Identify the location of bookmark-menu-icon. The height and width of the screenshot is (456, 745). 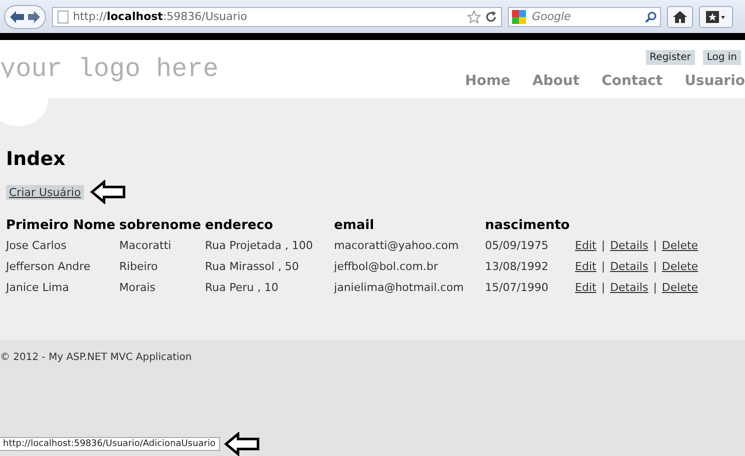
(716, 16).